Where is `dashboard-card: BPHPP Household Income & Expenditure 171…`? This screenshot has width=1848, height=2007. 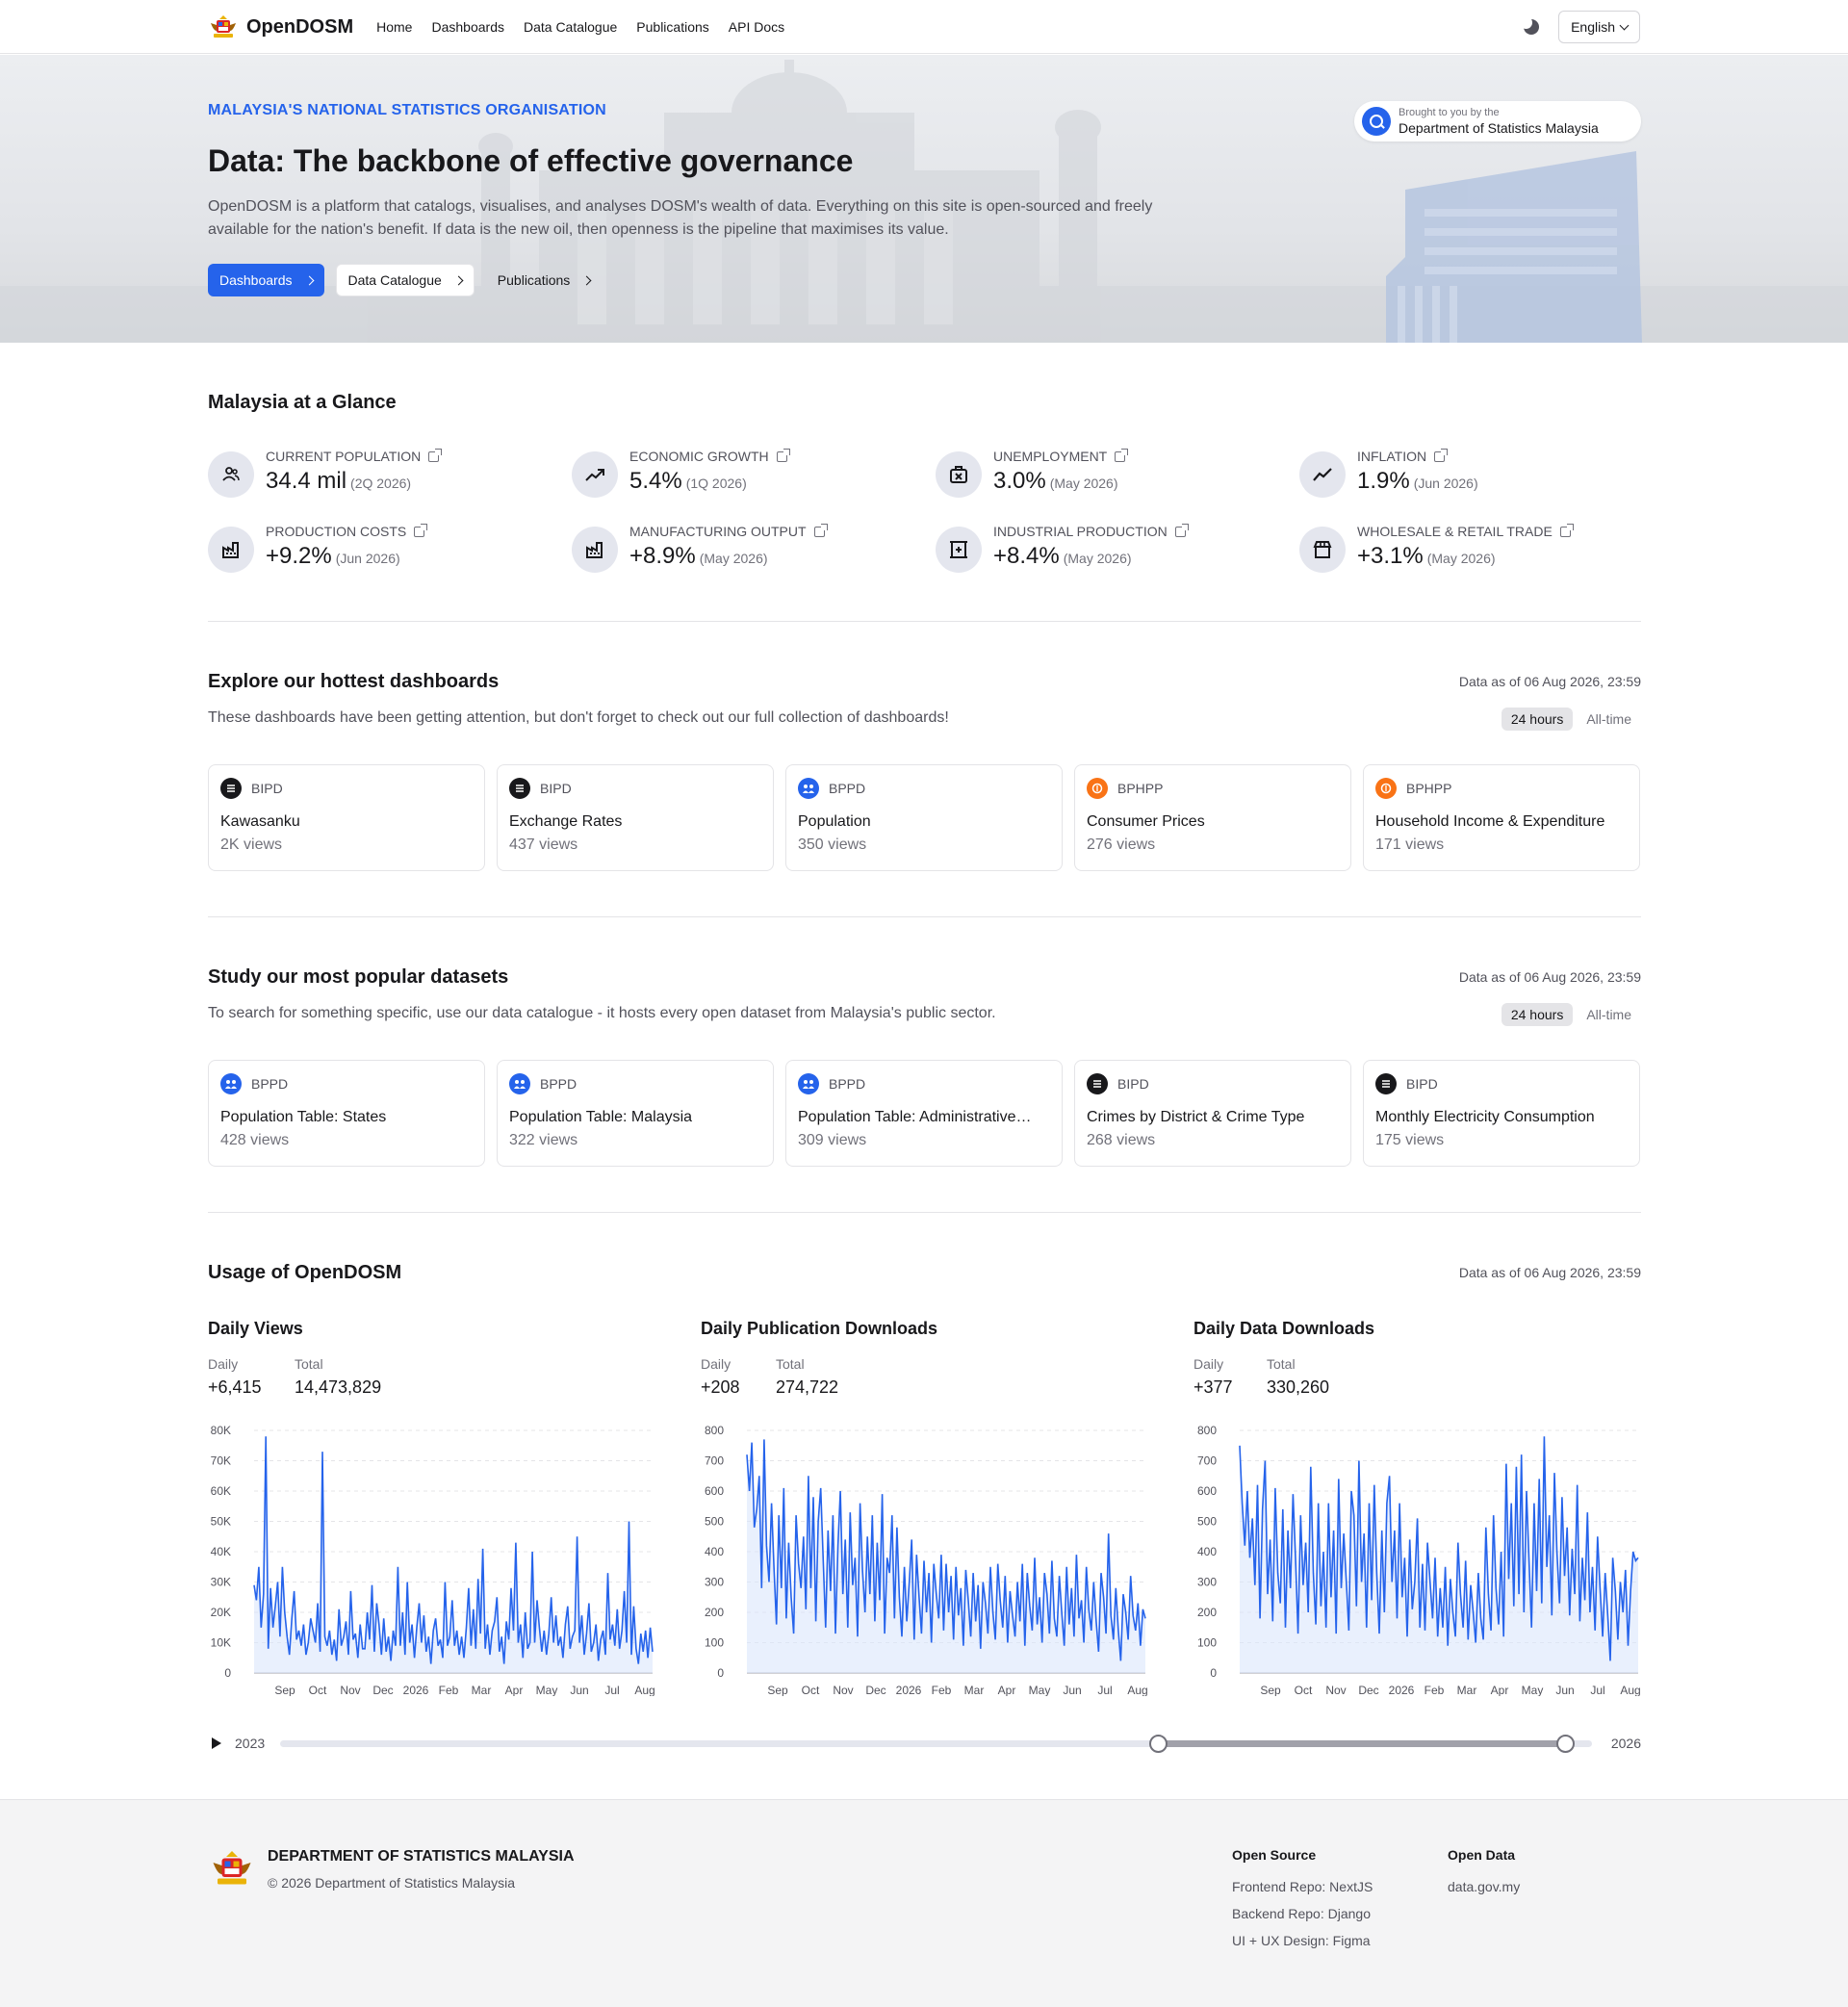
dashboard-card: BPHPP Household Income & Expenditure 171… is located at coordinates (1501, 818).